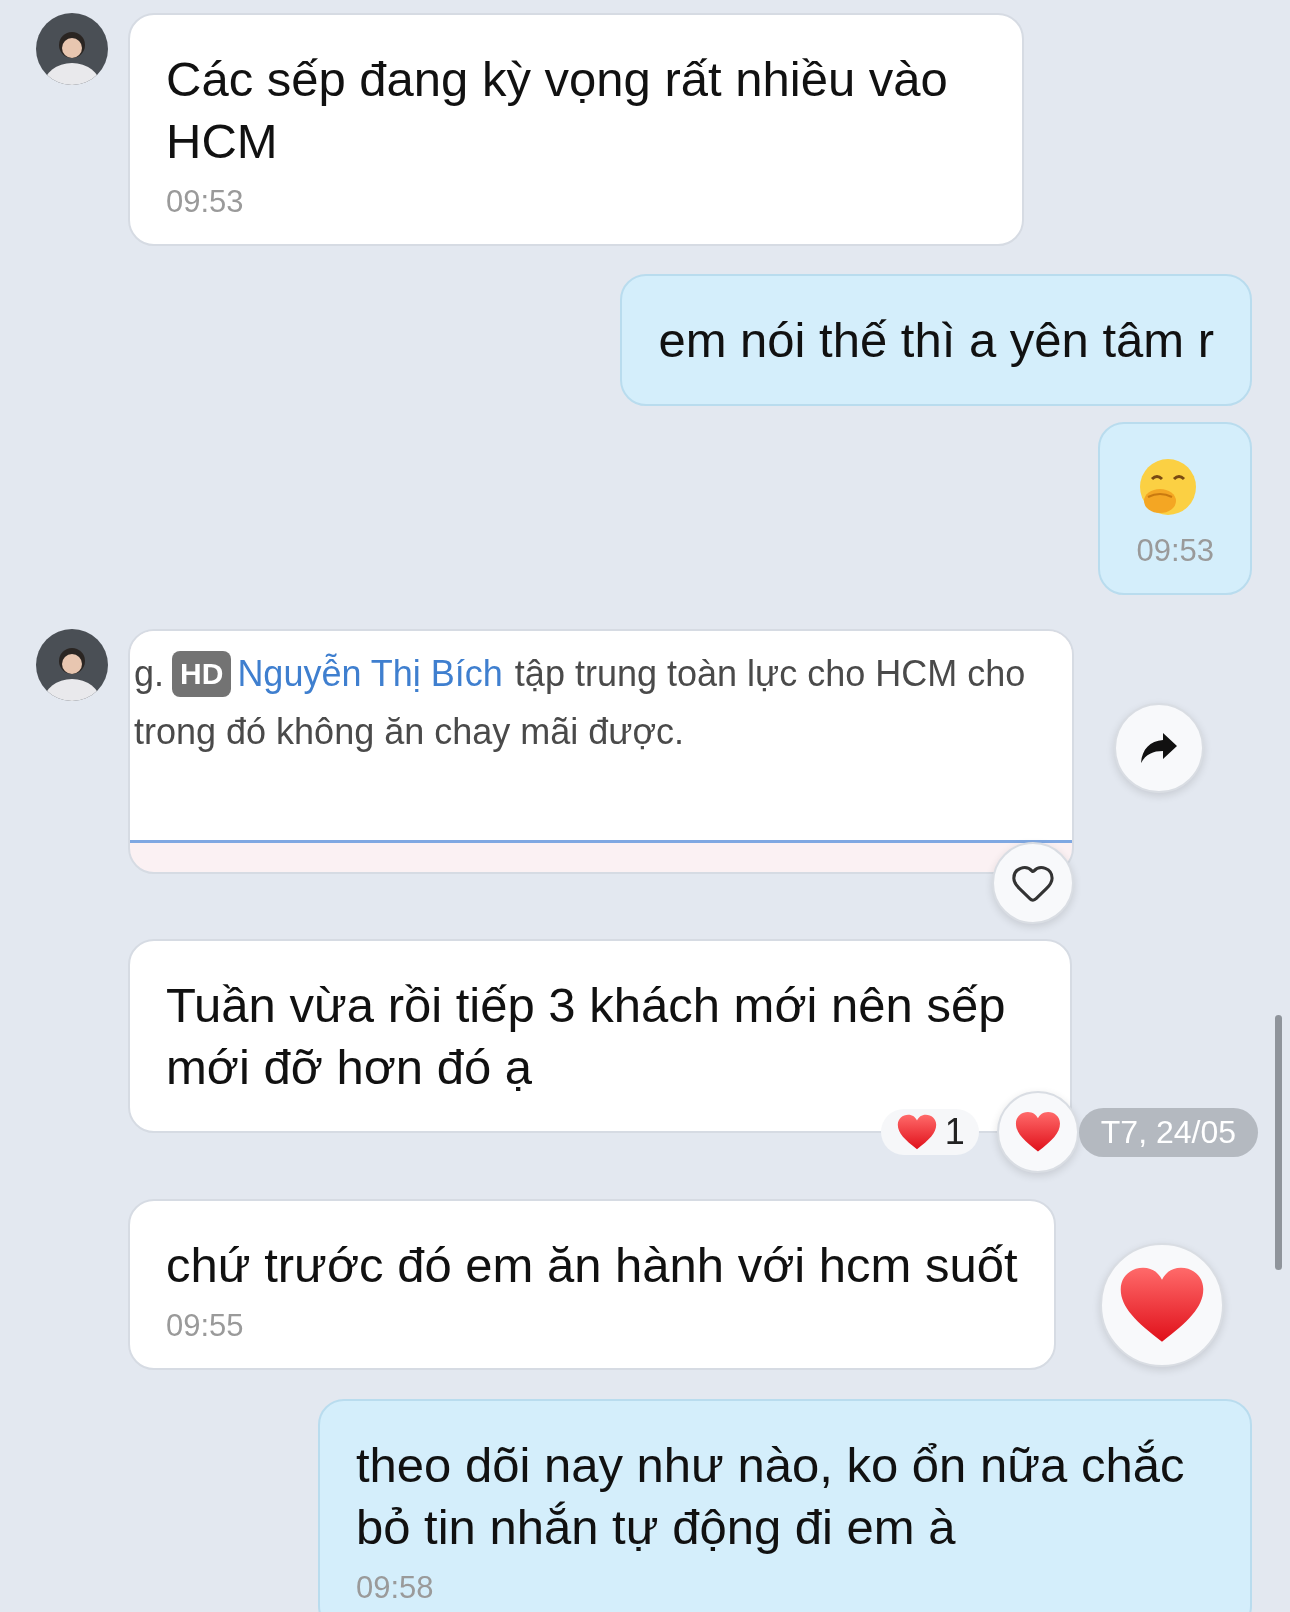 Image resolution: width=1290 pixels, height=1612 pixels. I want to click on image-text: trong đó không ăn chay mãi được., so click(409, 732).